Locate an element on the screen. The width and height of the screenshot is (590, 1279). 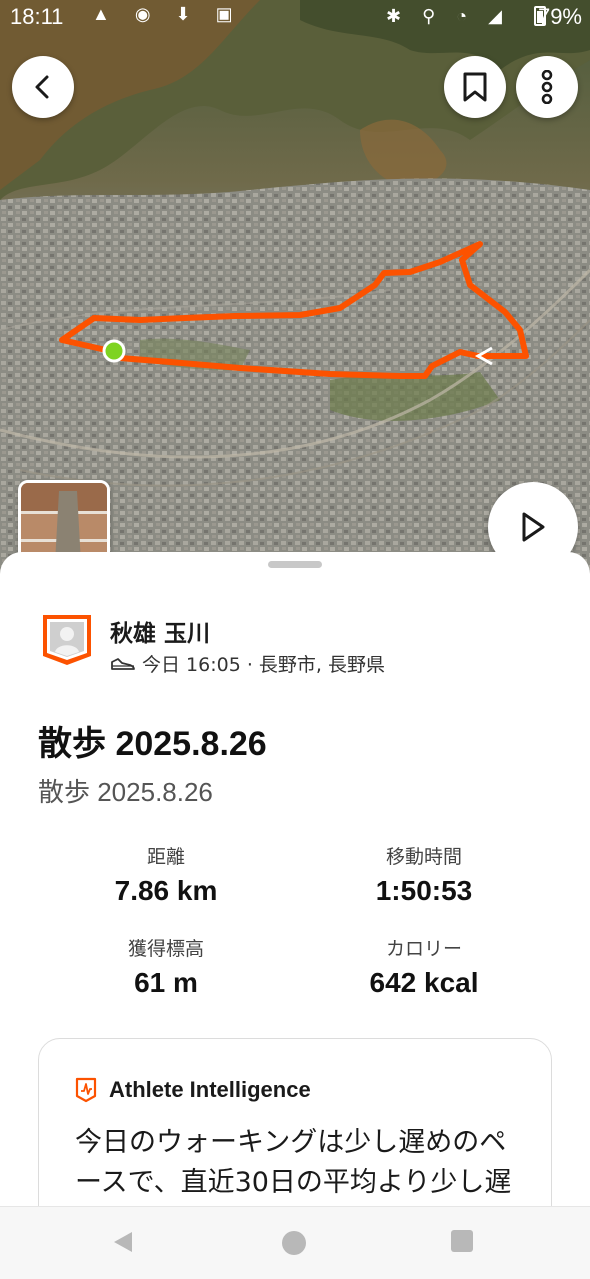
circle-home-icon is located at coordinates (294, 1243).